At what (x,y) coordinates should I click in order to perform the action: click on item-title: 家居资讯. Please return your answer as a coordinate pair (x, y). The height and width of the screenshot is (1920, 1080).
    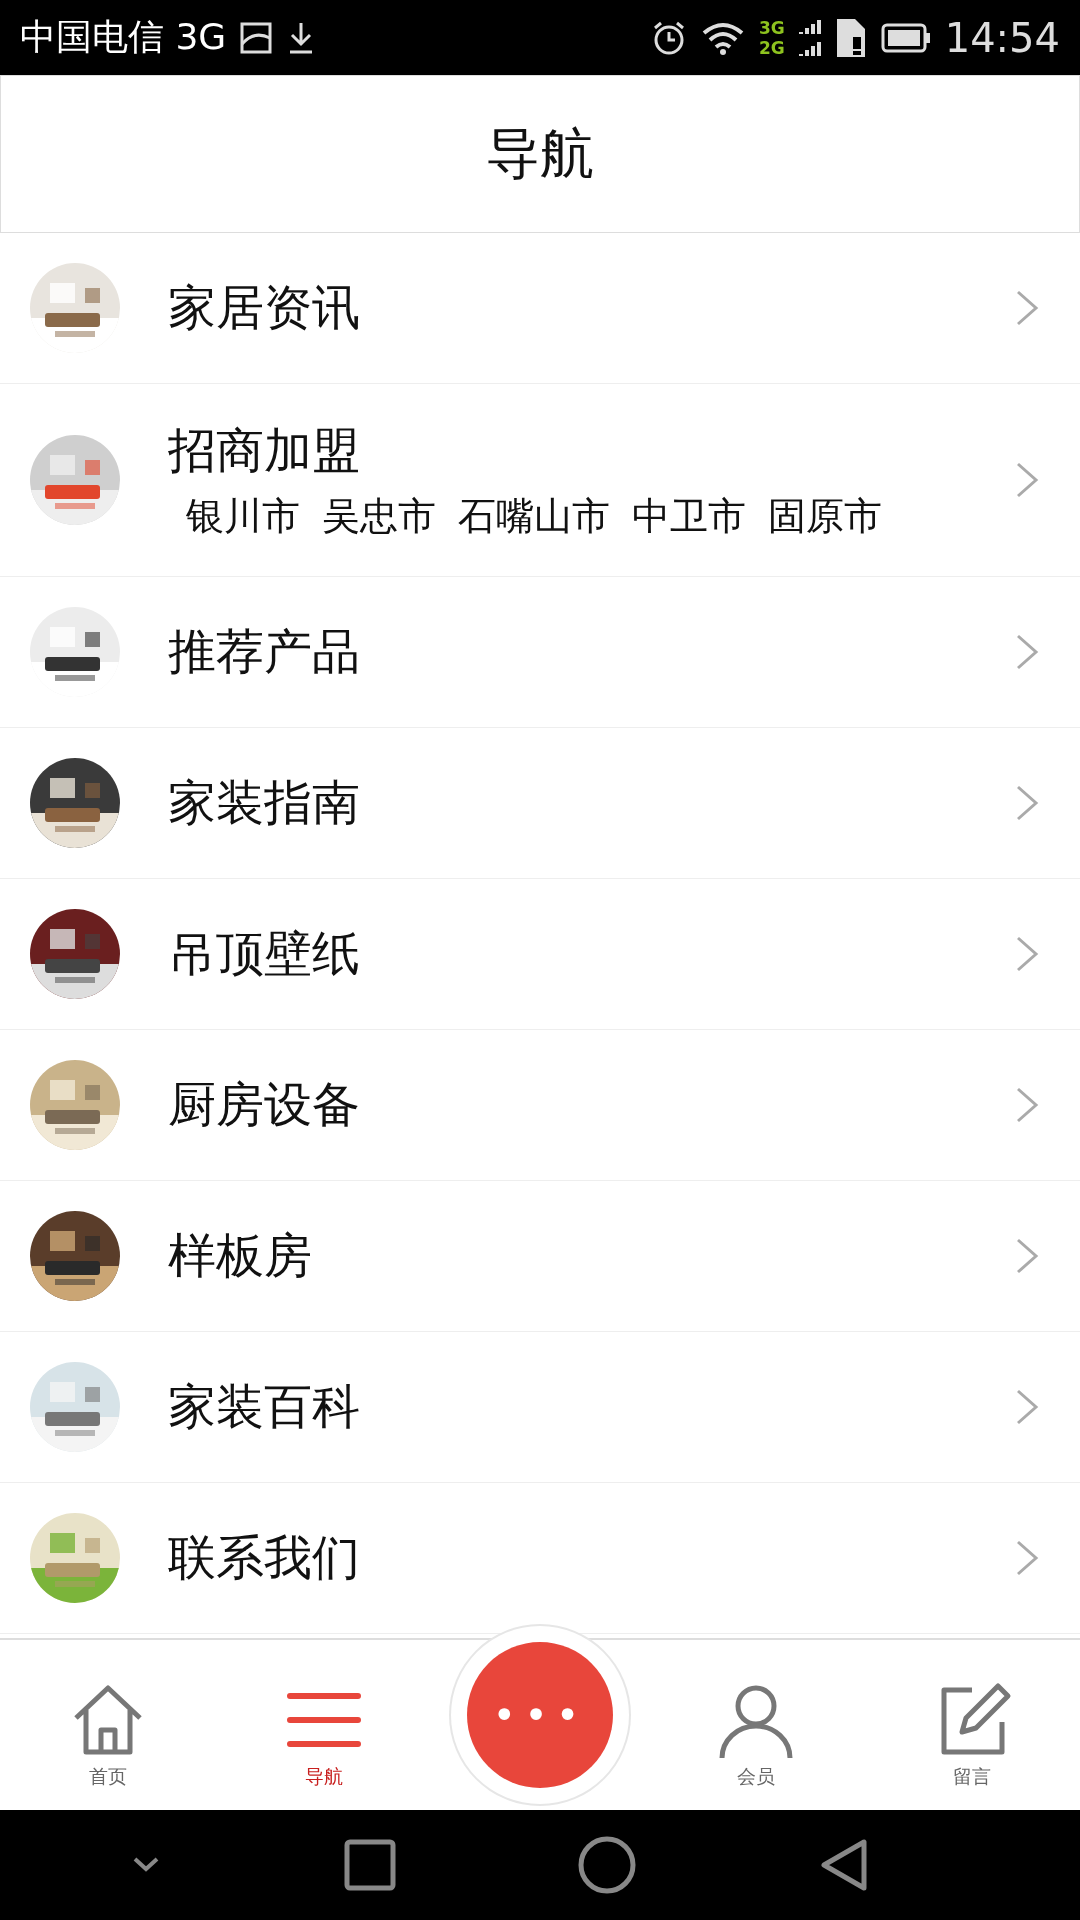
    Looking at the image, I should click on (264, 307).